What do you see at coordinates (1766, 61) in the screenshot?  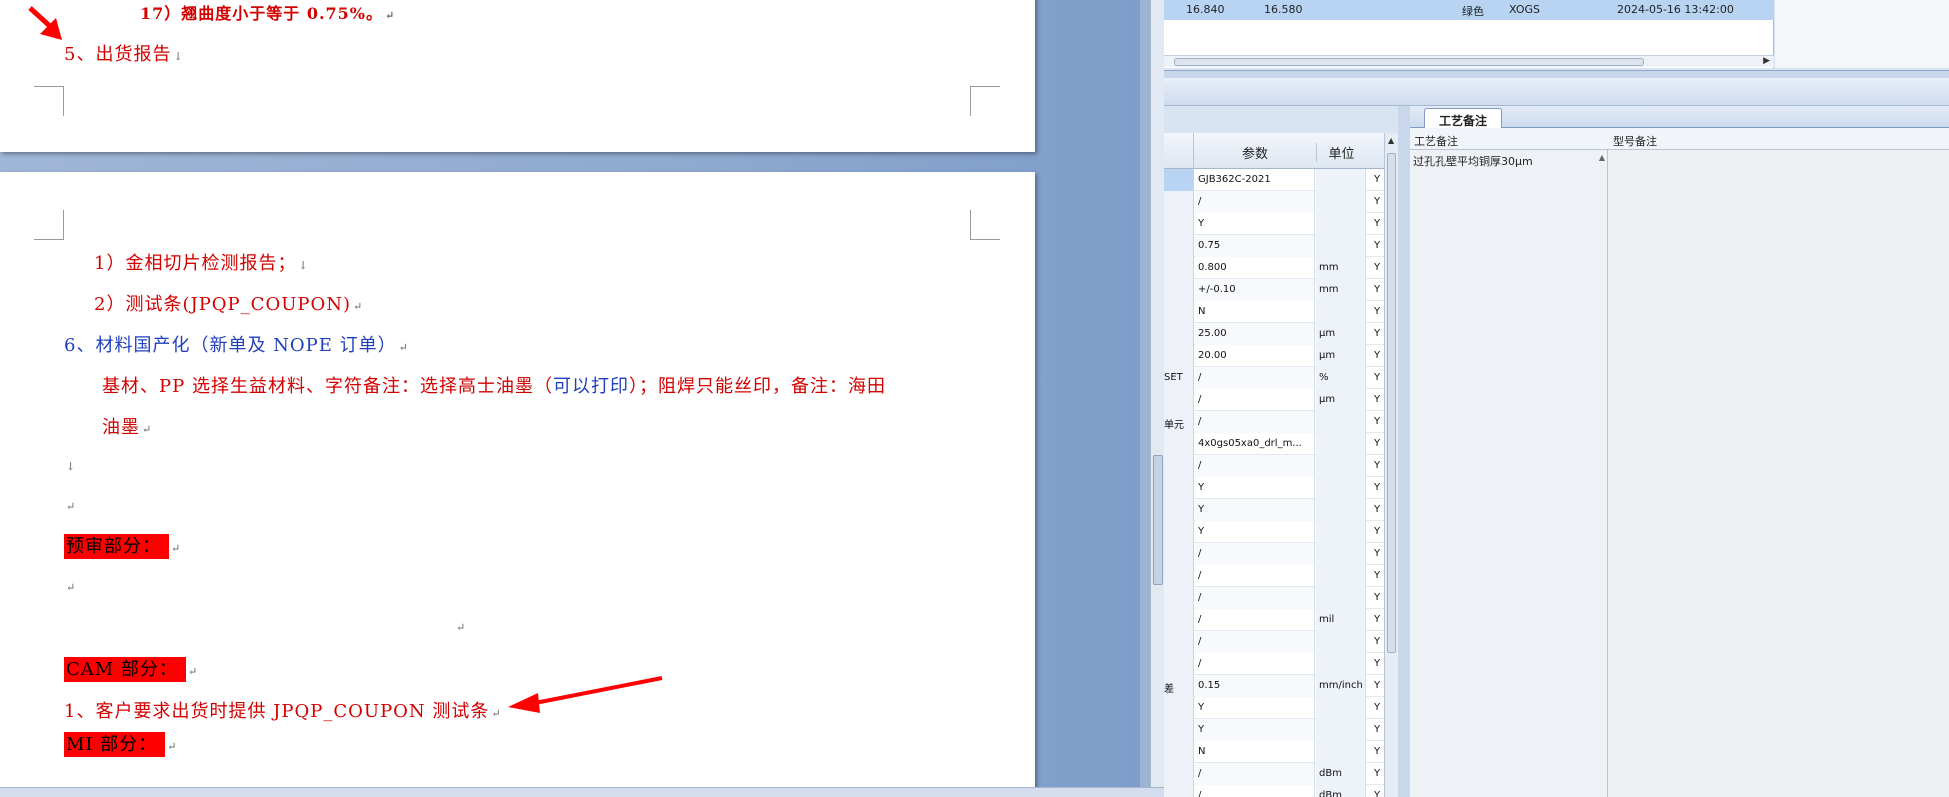 I see `scroll-right-arrow-icon: ▶` at bounding box center [1766, 61].